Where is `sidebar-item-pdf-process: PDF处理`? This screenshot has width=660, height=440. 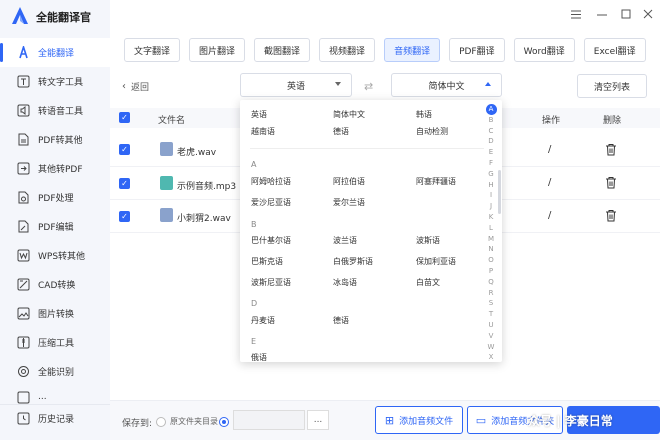 sidebar-item-pdf-process: PDF处理 is located at coordinates (55, 197).